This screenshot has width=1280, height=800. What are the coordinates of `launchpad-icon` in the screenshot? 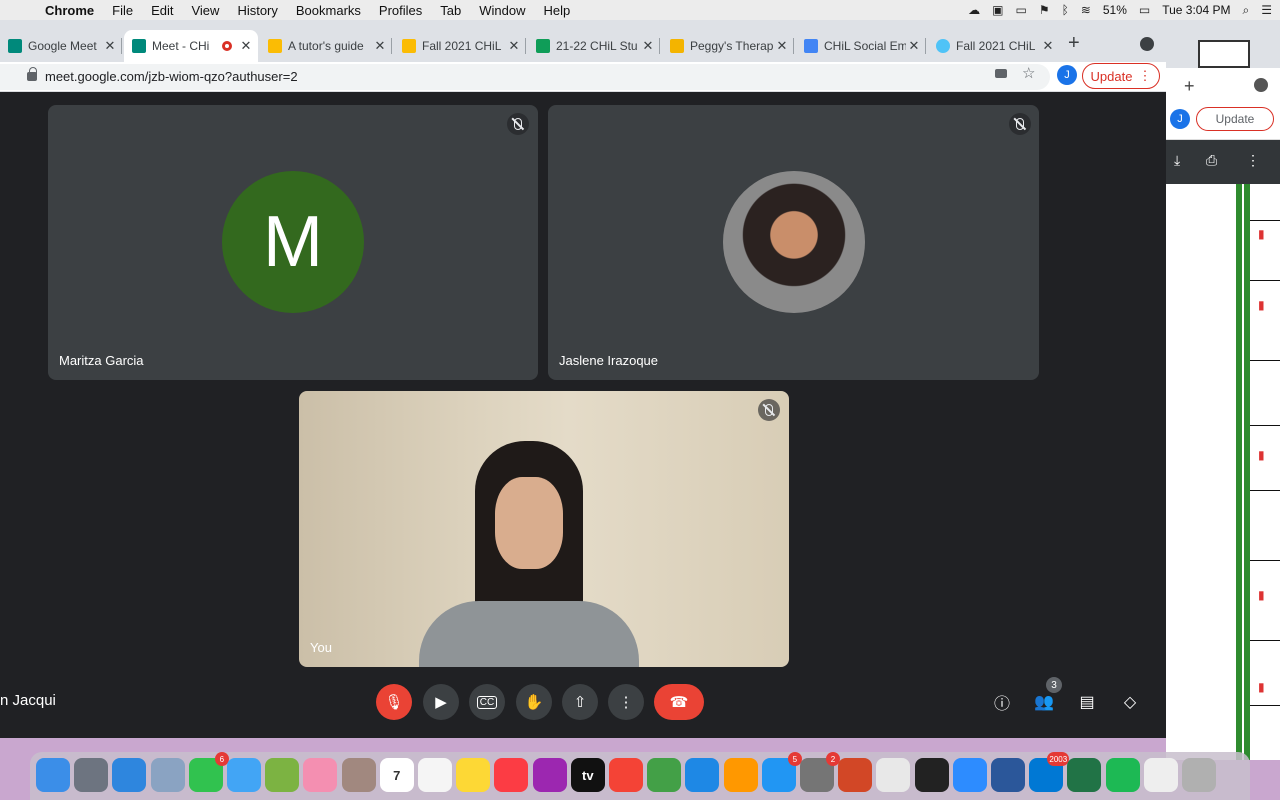 It's located at (91, 775).